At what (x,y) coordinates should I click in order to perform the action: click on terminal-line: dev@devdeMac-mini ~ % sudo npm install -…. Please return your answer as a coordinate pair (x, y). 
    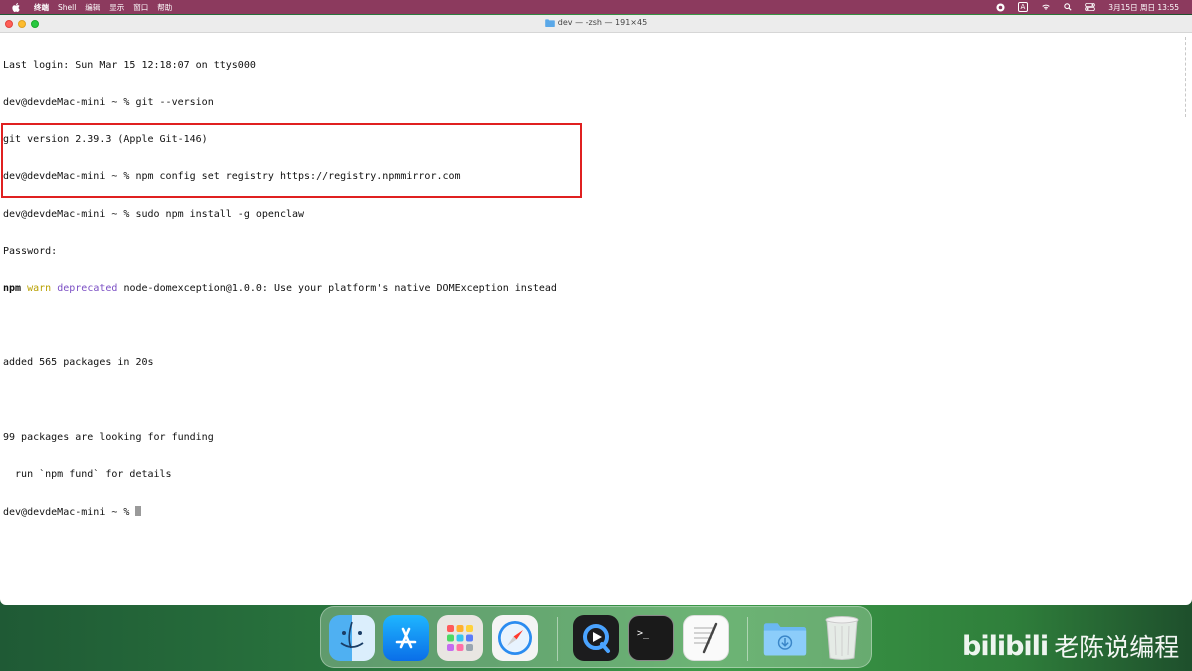
    Looking at the image, I should click on (154, 214).